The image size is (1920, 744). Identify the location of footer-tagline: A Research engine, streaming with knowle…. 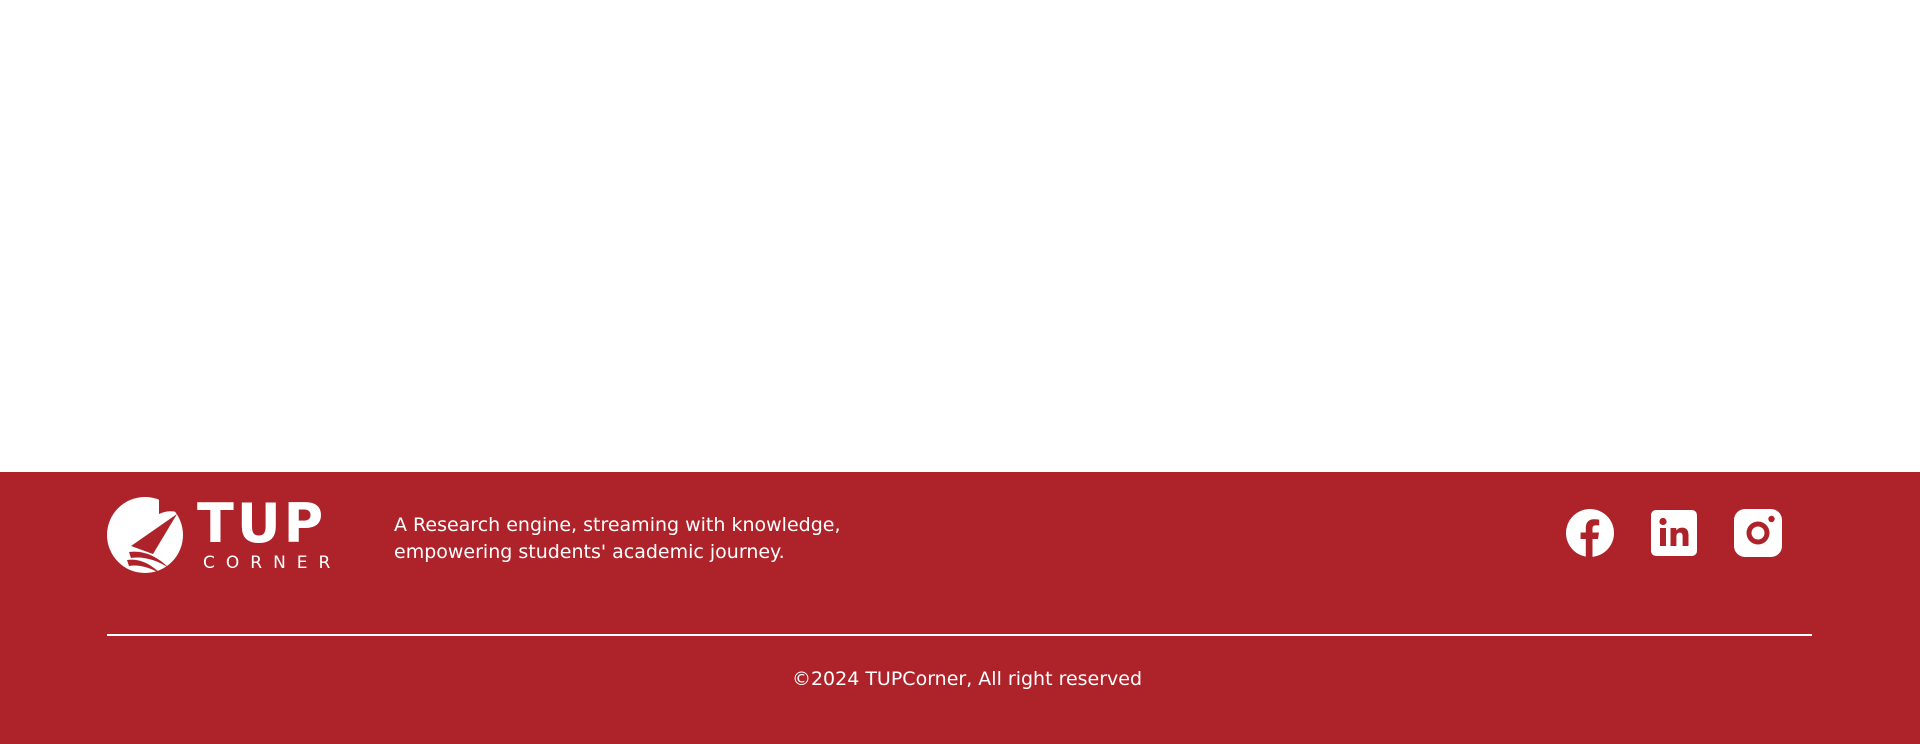
(634, 539).